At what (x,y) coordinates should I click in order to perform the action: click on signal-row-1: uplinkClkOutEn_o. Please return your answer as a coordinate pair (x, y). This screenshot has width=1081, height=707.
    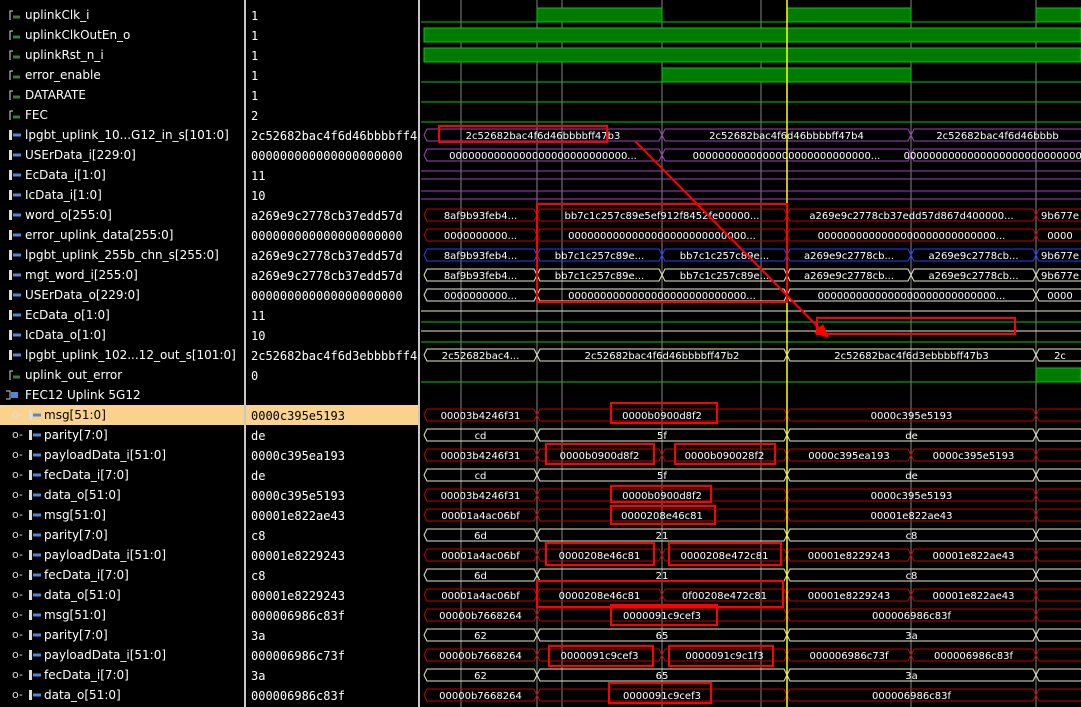
    Looking at the image, I should click on (122, 35).